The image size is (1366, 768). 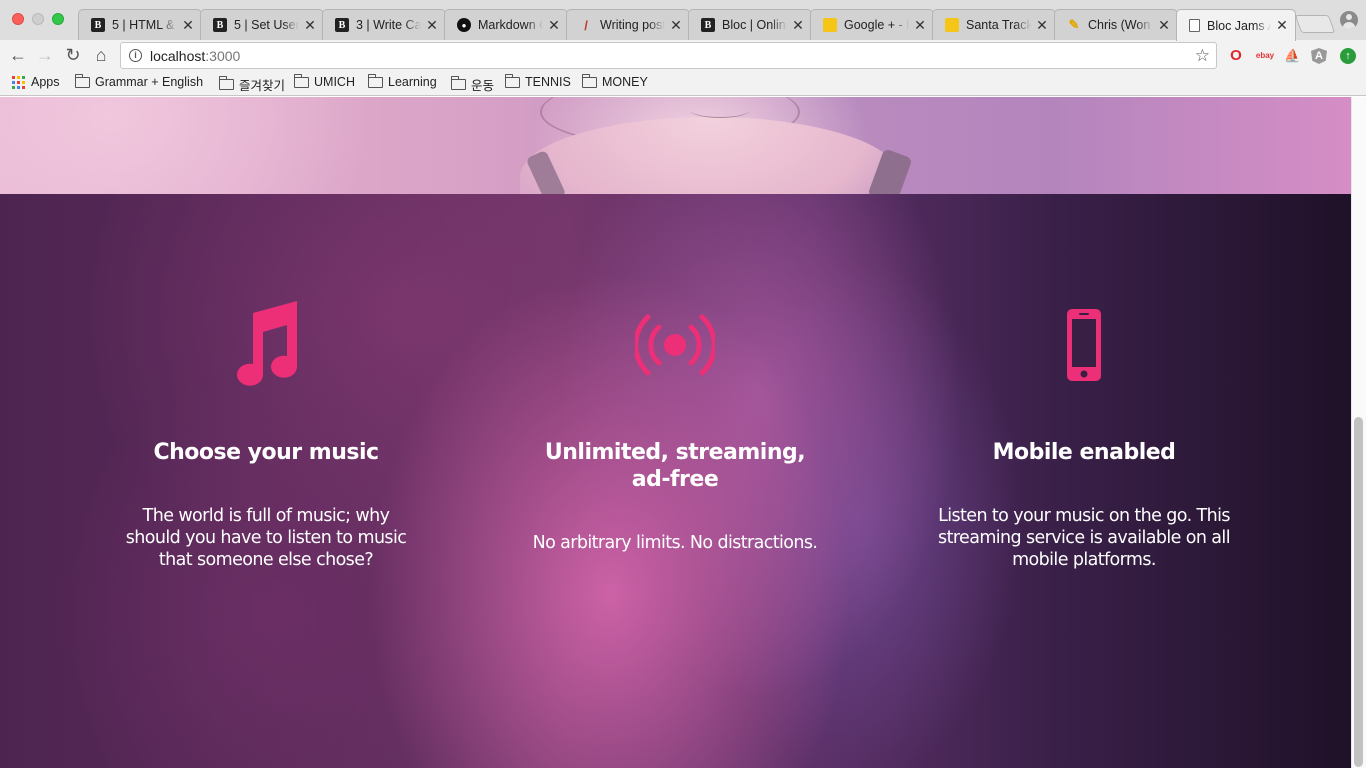 I want to click on tab-title: Google + - l, so click(x=876, y=25).